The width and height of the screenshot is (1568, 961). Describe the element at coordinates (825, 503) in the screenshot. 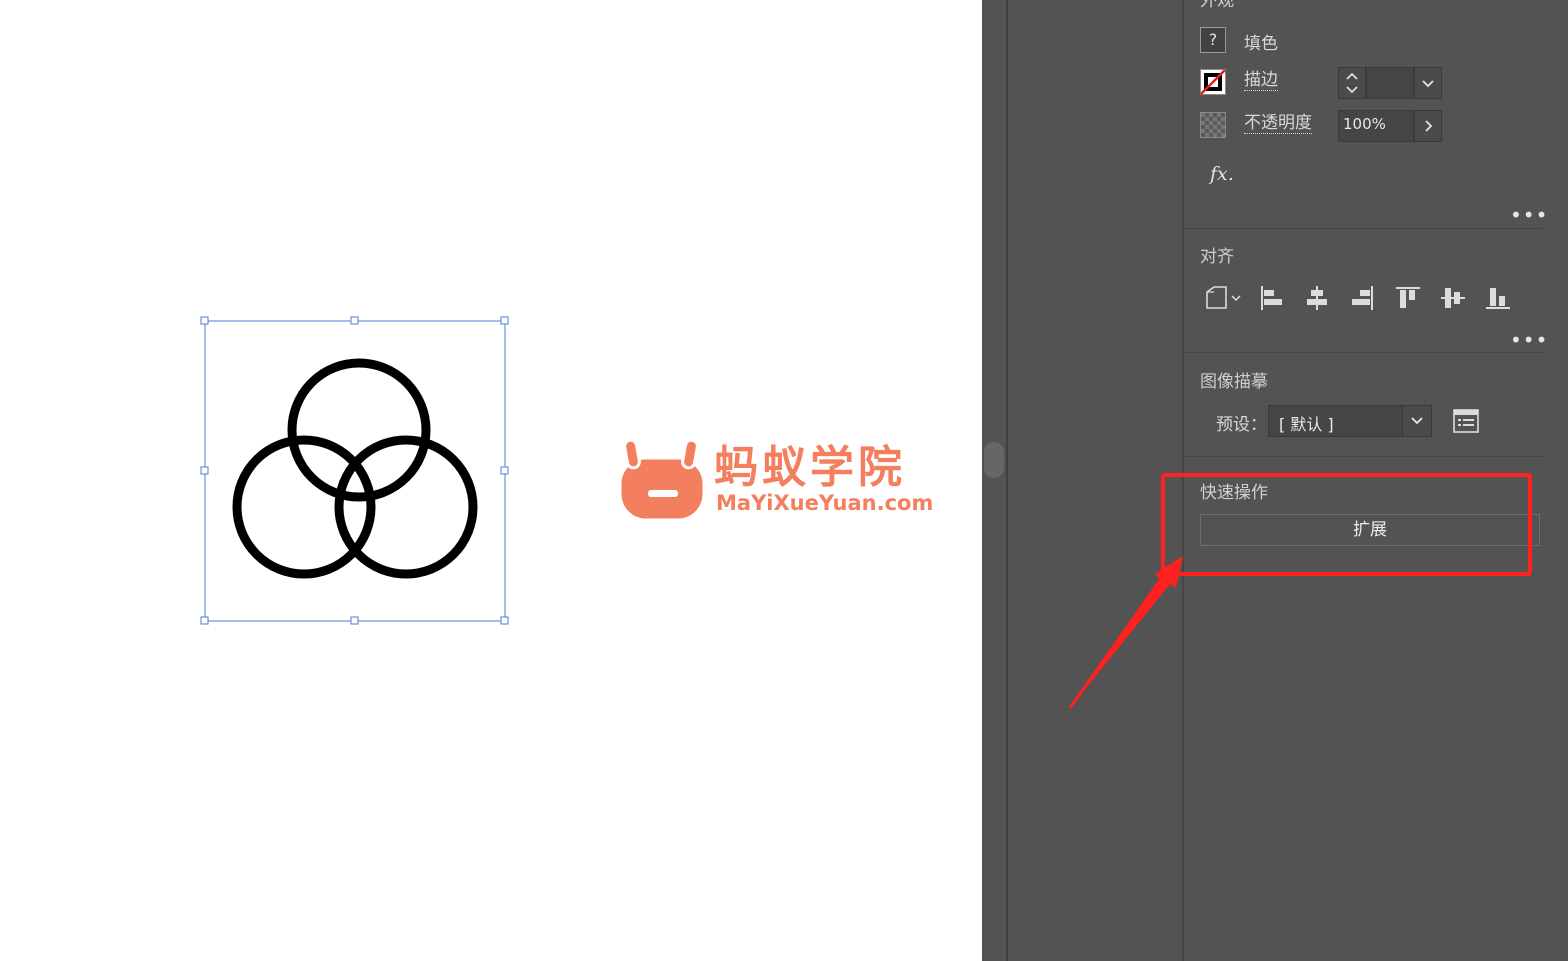

I see `watermark-url: MaYiXueYuan.com` at that location.